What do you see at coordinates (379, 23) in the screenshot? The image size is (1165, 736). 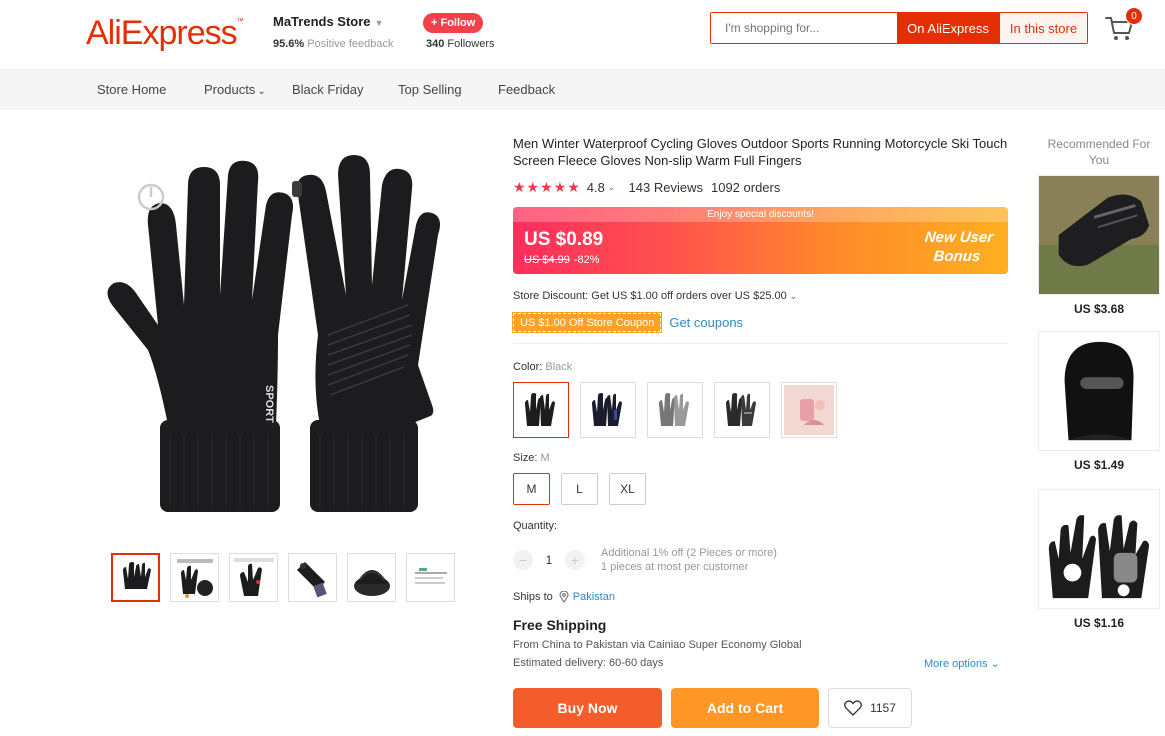 I see `chevron-down-icon: ▼` at bounding box center [379, 23].